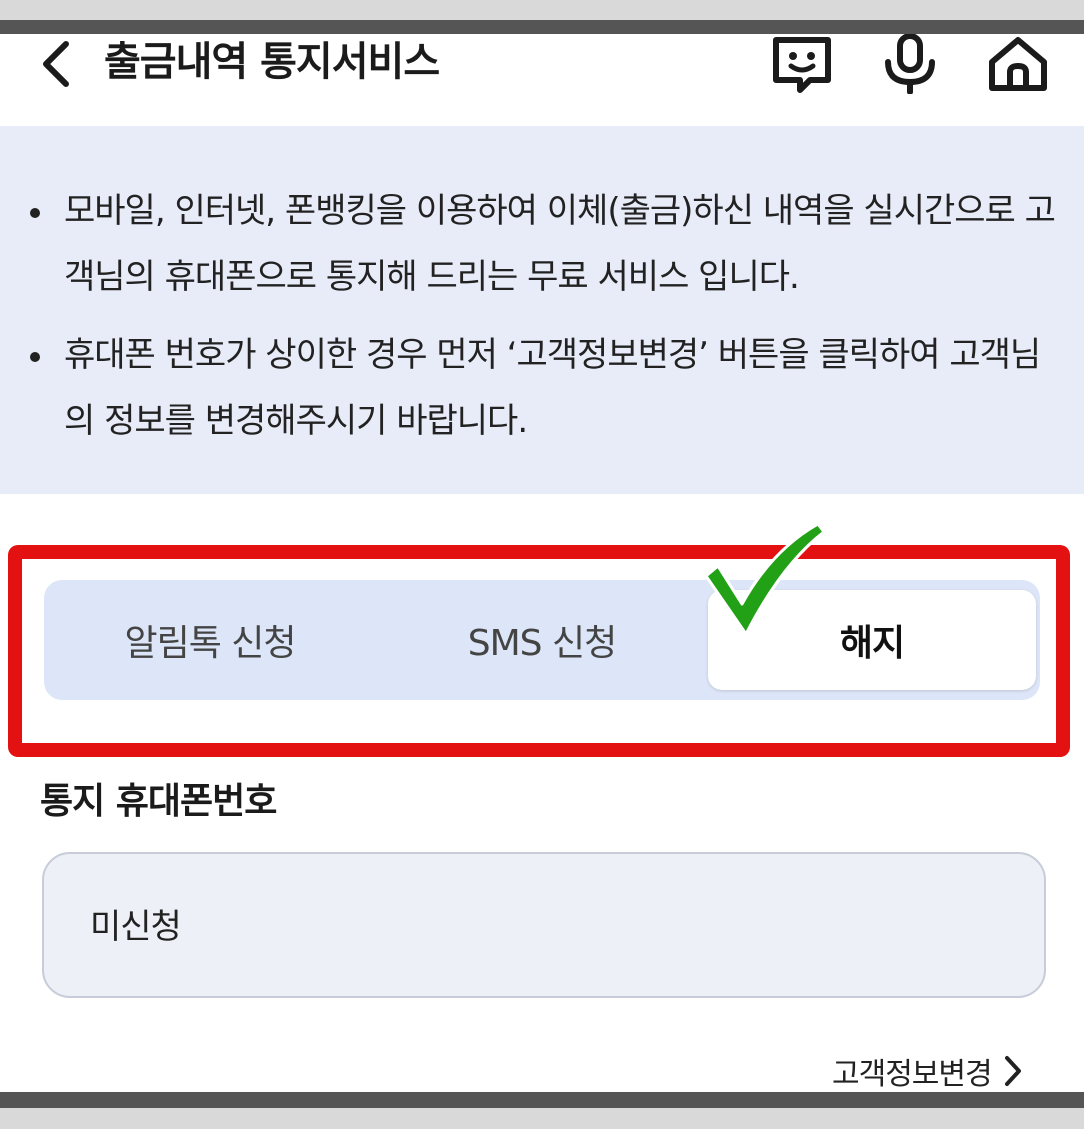 This screenshot has width=1084, height=1129. Describe the element at coordinates (542, 80) in the screenshot. I see `app-header: 출금내역 통지서비스` at that location.